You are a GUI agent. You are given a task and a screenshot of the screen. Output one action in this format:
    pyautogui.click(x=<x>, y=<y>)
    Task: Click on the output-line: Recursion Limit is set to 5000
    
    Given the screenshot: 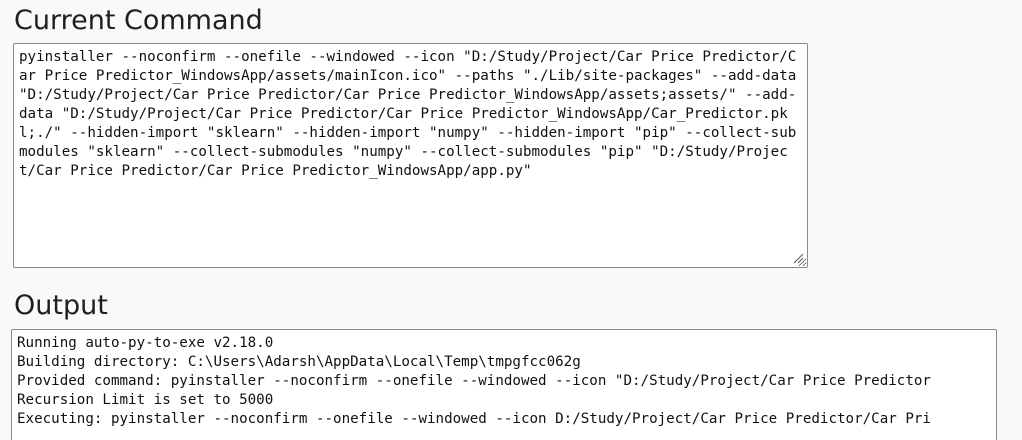 What is the action you would take?
    pyautogui.click(x=145, y=400)
    